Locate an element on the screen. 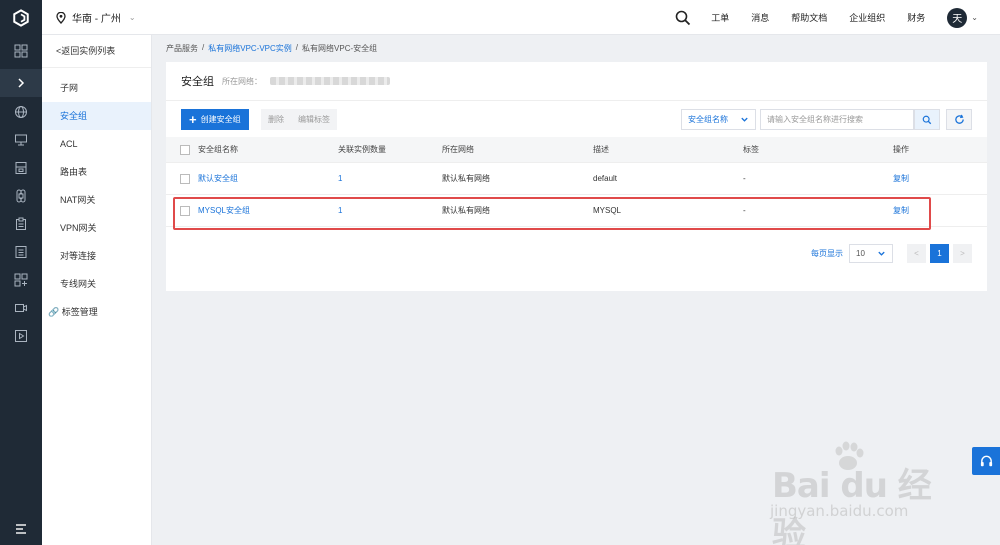 This screenshot has height=545, width=1000. search-input is located at coordinates (837, 119).